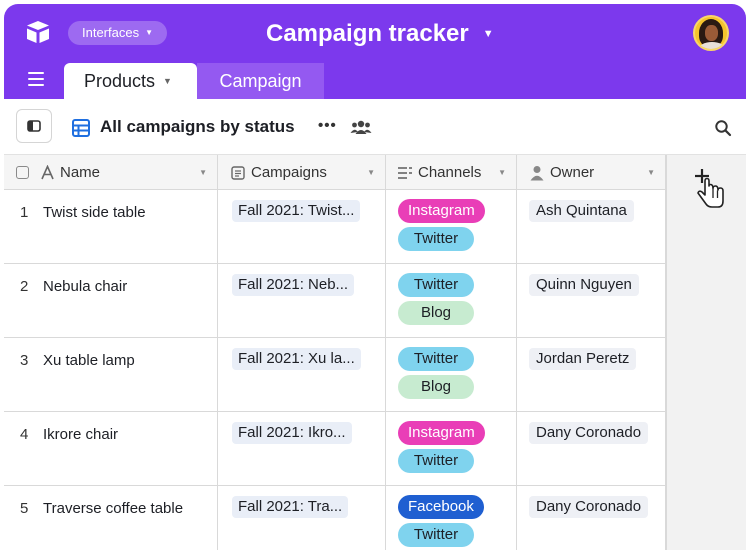  I want to click on channel-tag: Facebook, so click(441, 507).